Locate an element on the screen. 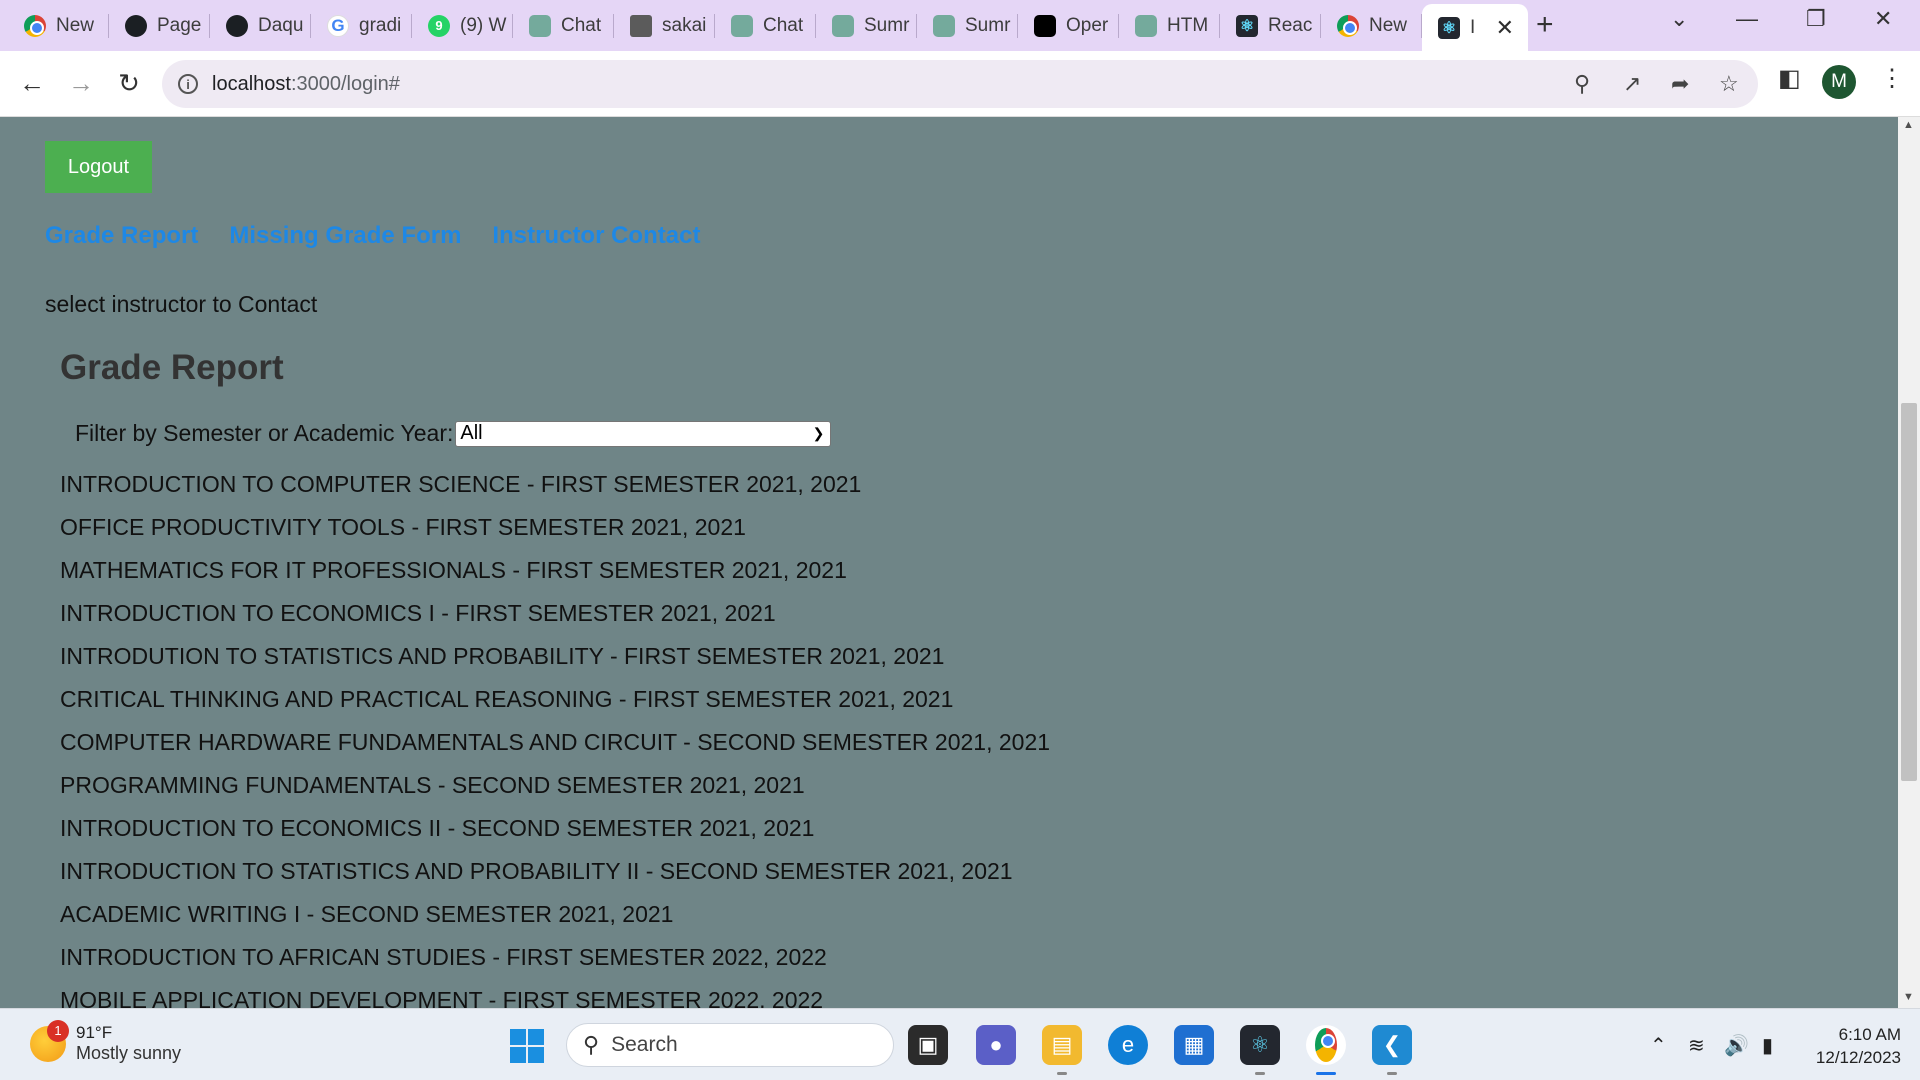 Image resolution: width=1920 pixels, height=1080 pixels. scrollbar-thumb is located at coordinates (1909, 592).